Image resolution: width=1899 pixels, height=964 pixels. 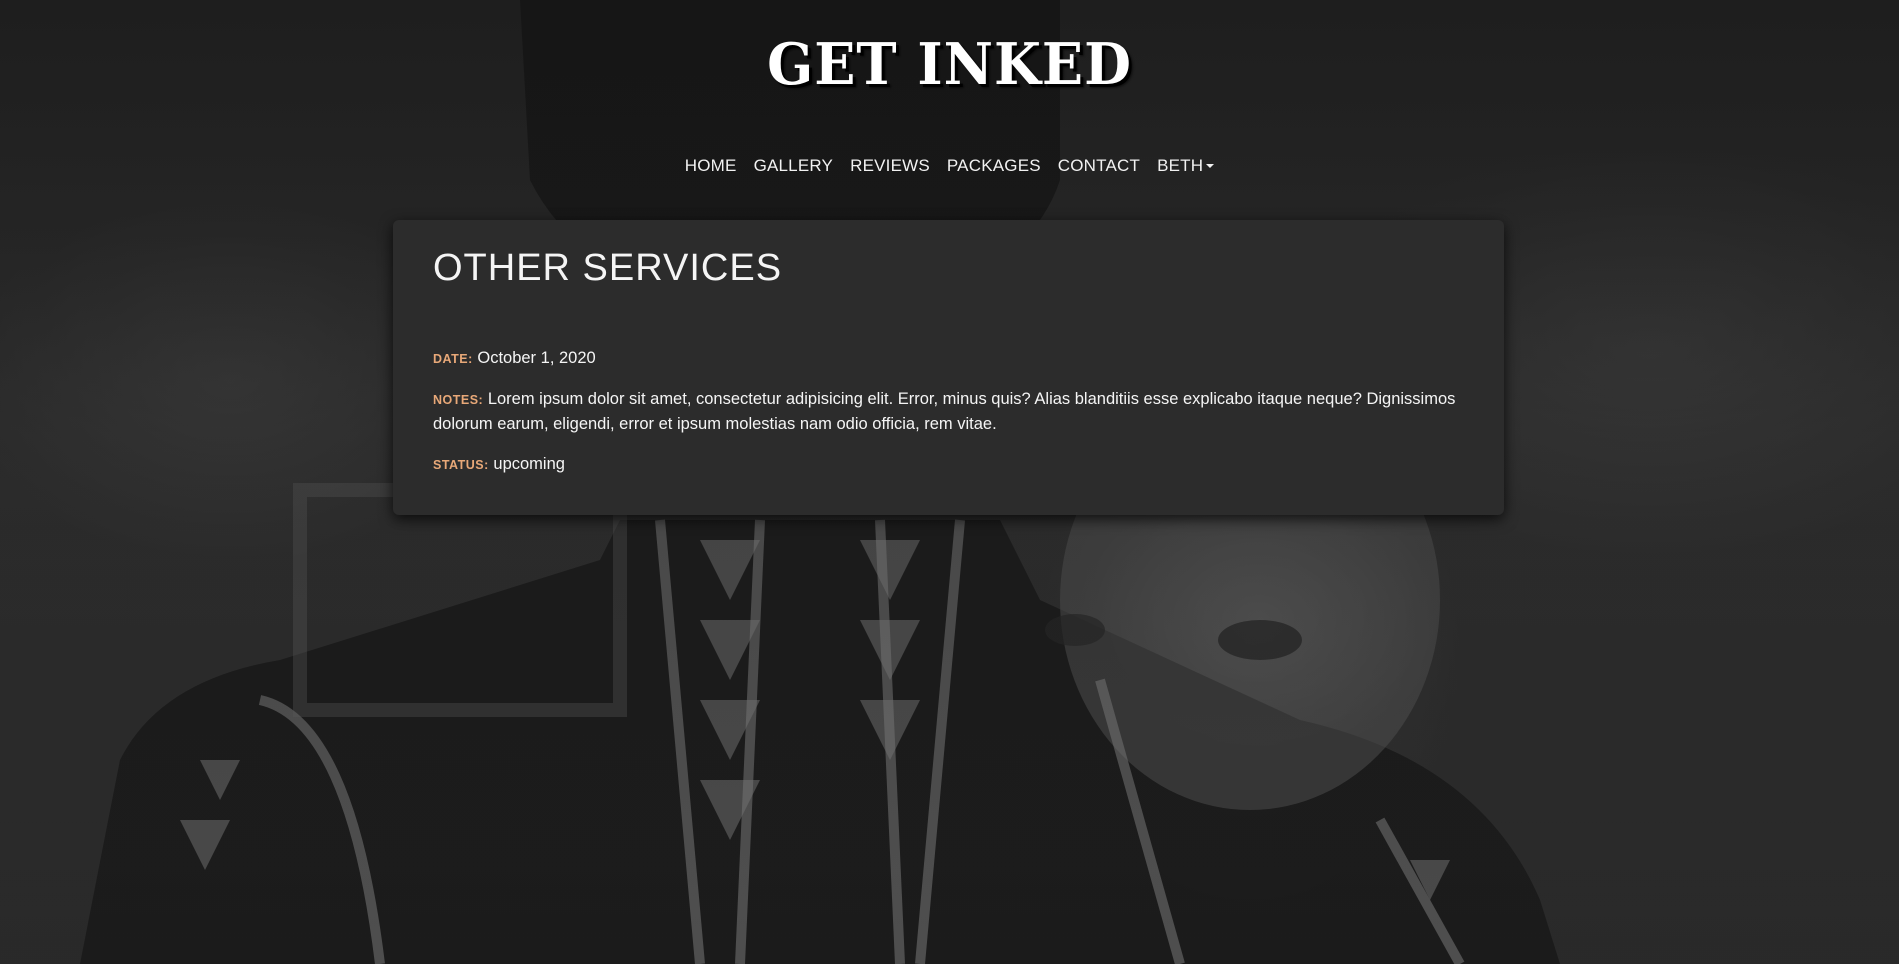 I want to click on nav-item-contact: CONTACT, so click(x=1099, y=166).